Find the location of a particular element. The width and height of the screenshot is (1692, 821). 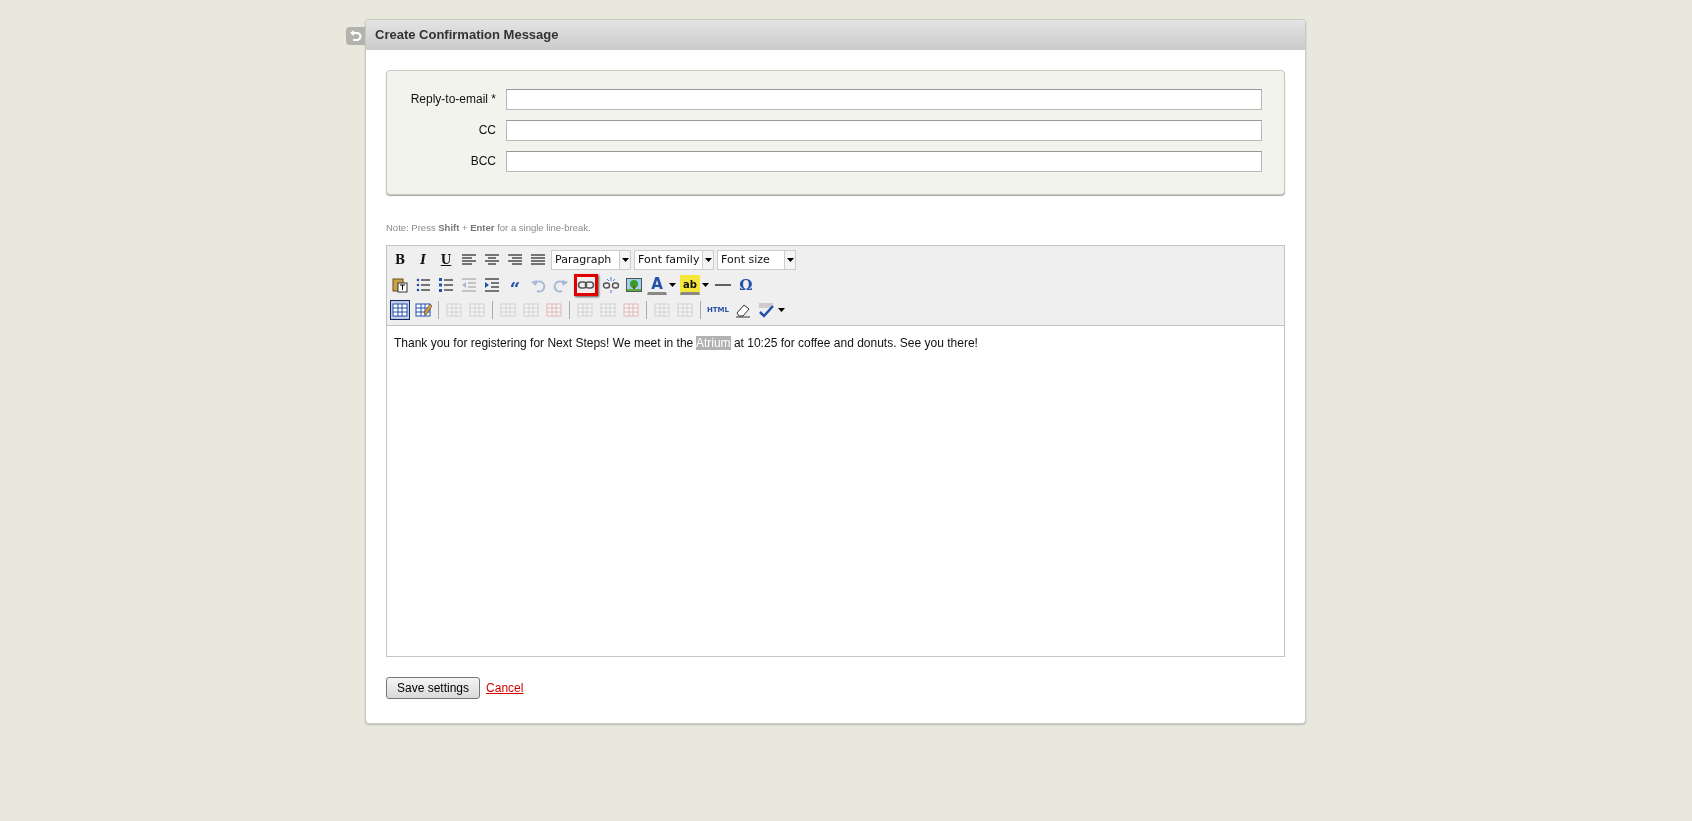

note-text: Note: Press Shift + Enter for a single line-break. is located at coordinates (489, 227).